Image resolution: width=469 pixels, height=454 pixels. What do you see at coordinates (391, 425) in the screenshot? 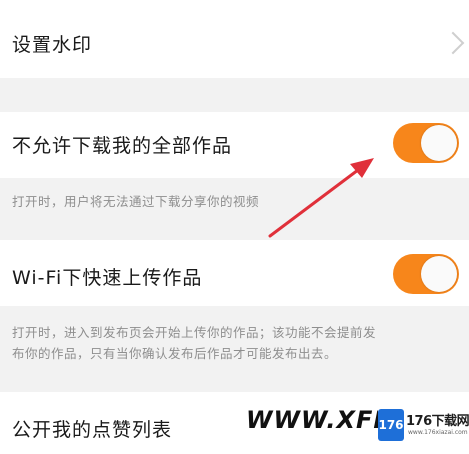
I see `logo-badge: 176` at bounding box center [391, 425].